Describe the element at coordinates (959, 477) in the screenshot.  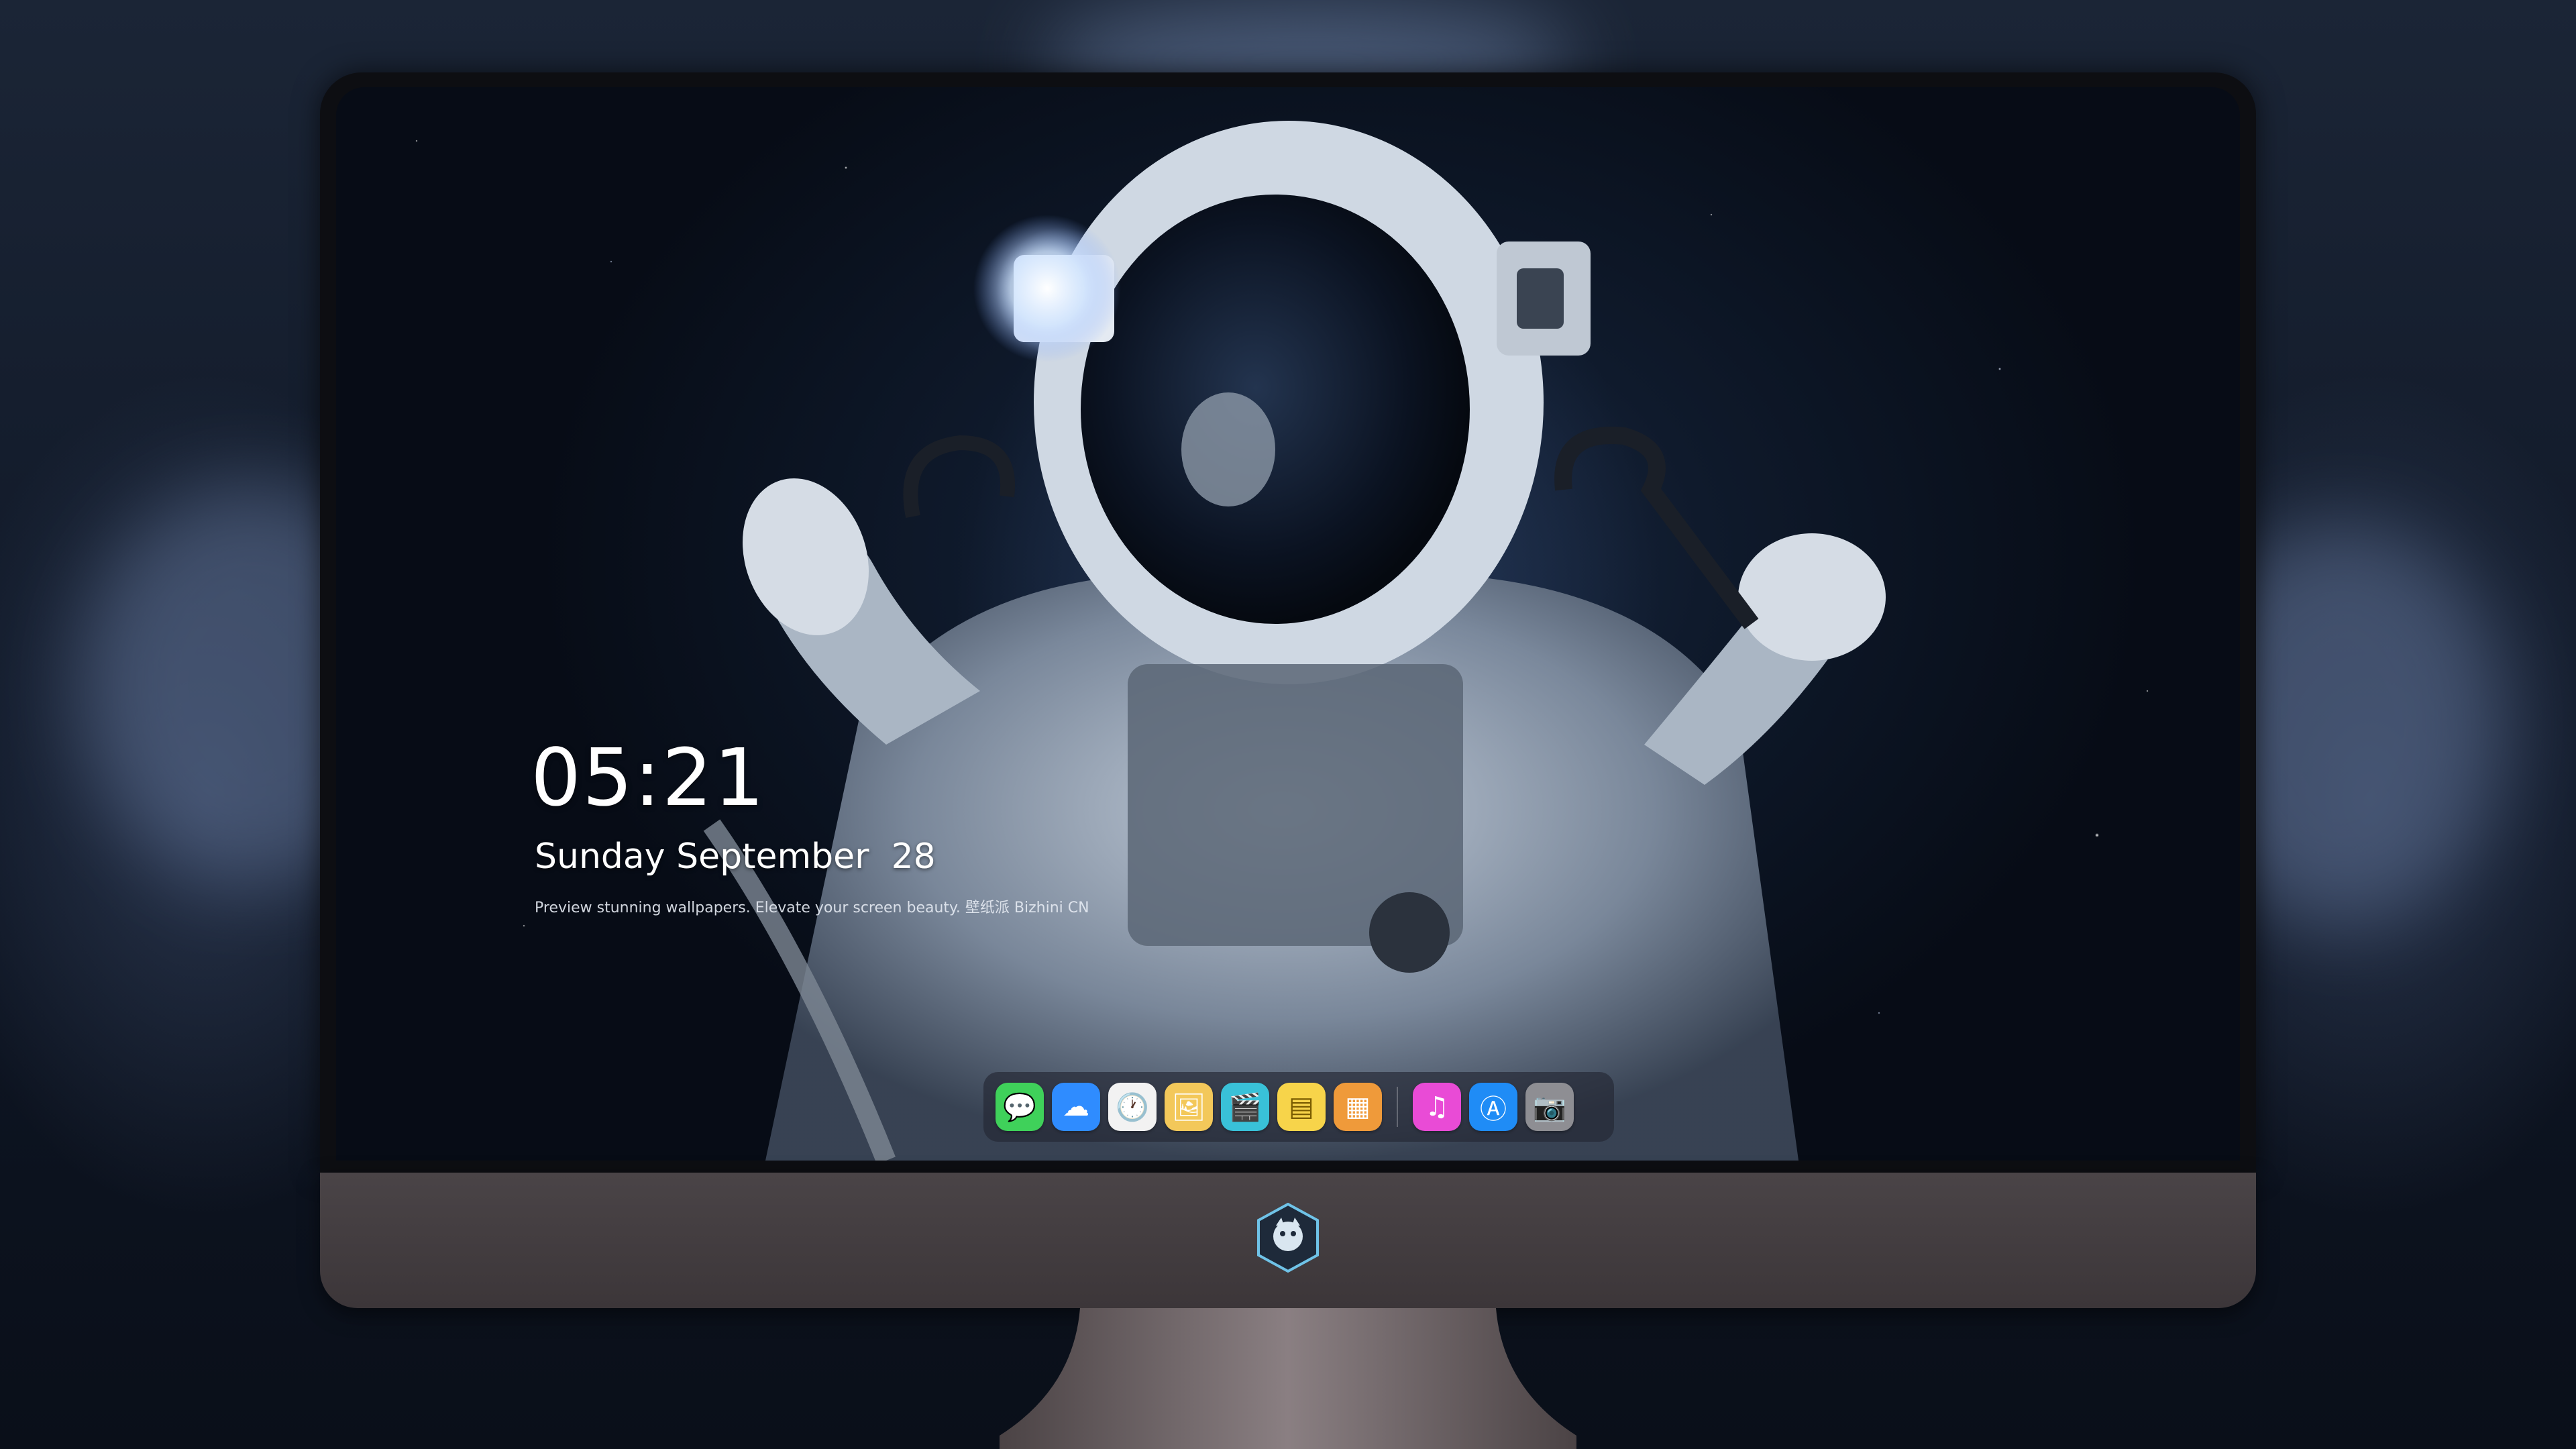
I see `left-hand-tool` at that location.